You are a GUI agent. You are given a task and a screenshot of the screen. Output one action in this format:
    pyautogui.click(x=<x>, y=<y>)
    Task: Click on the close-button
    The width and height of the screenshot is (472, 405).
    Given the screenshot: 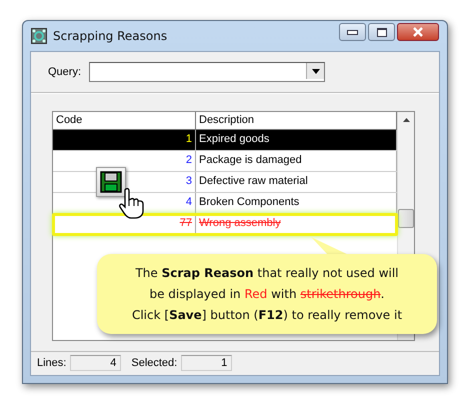 What is the action you would take?
    pyautogui.click(x=418, y=32)
    